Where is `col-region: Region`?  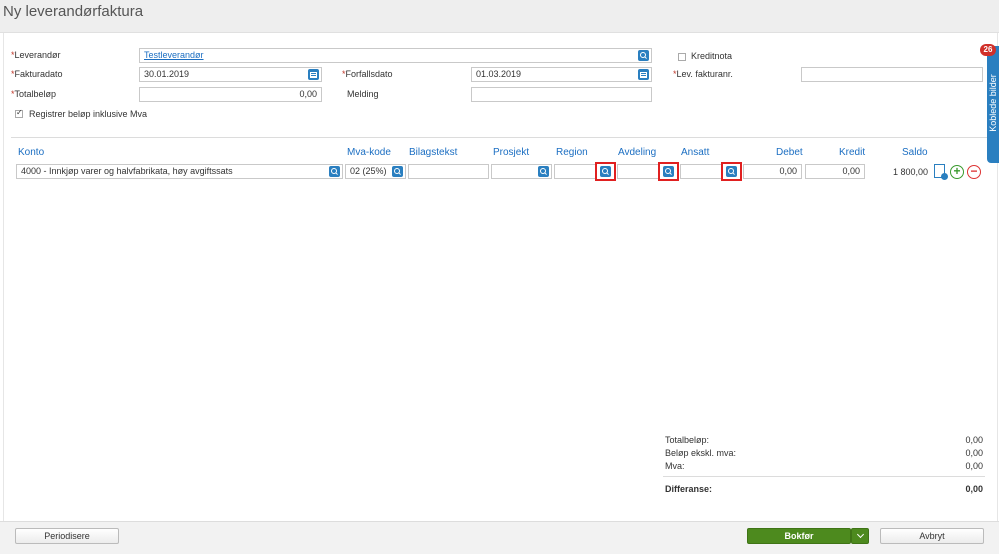
col-region: Region is located at coordinates (572, 152).